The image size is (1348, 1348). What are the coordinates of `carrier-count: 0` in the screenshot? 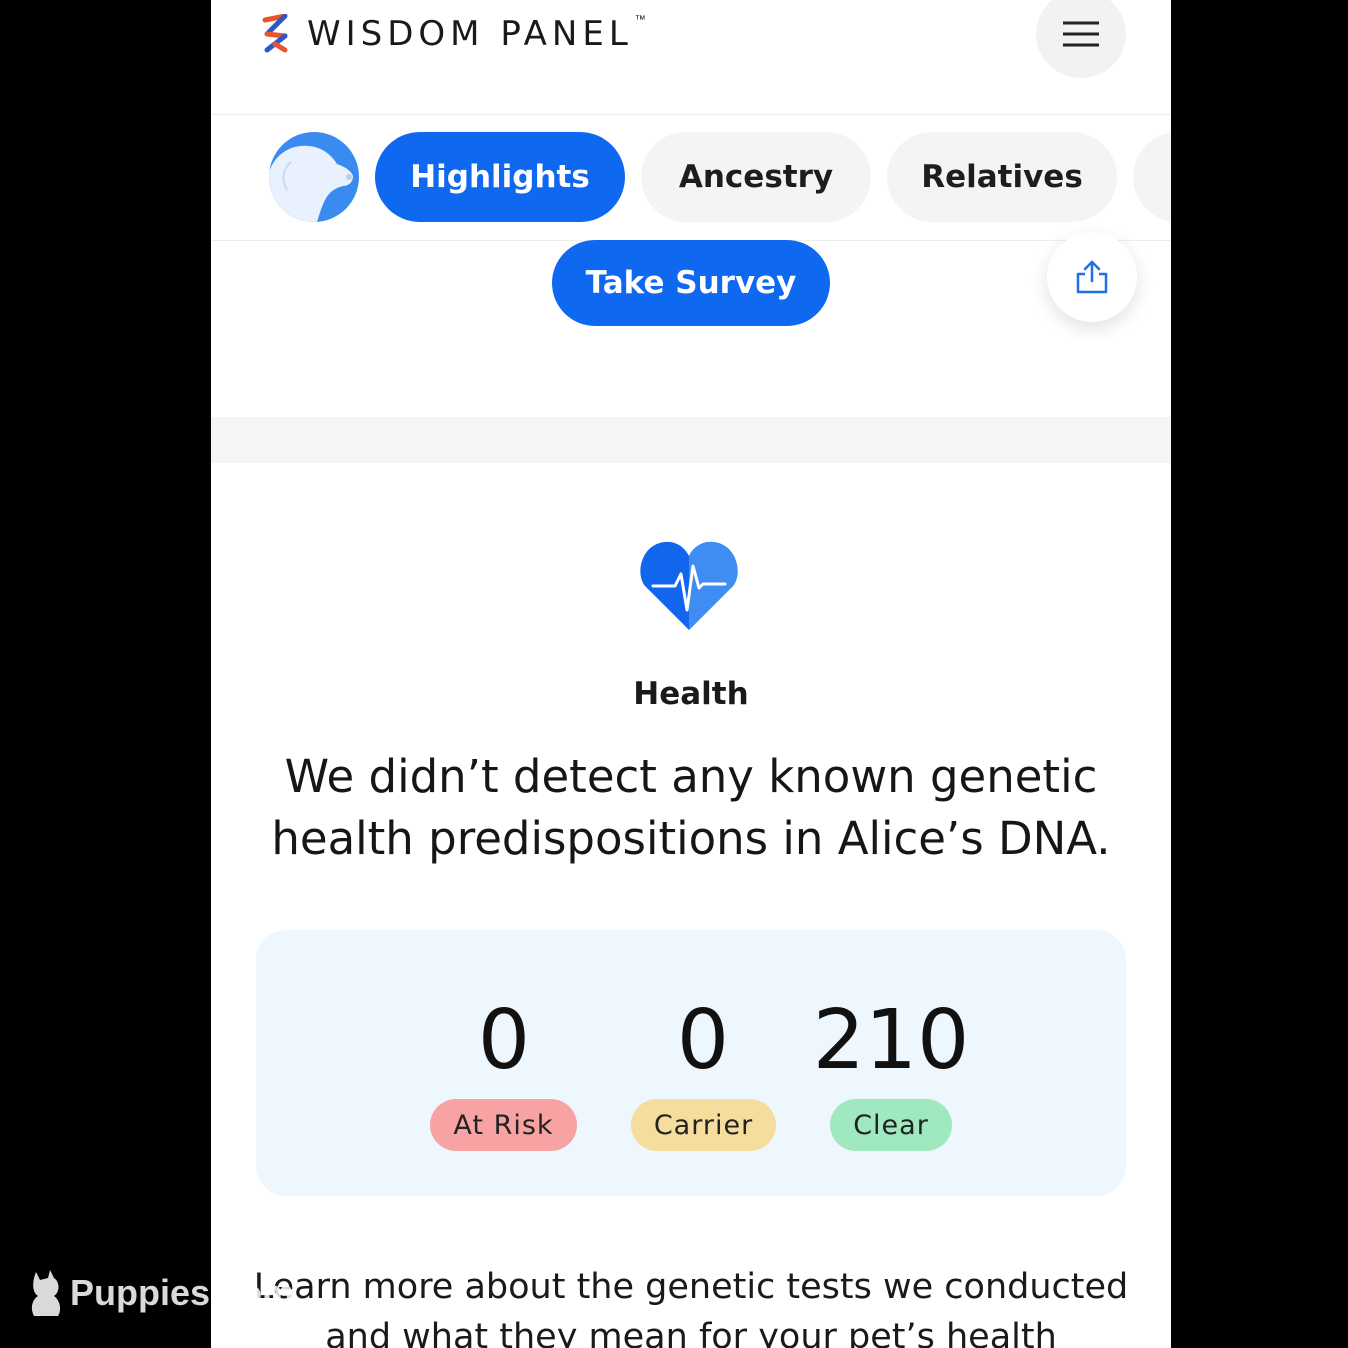 It's located at (703, 1040).